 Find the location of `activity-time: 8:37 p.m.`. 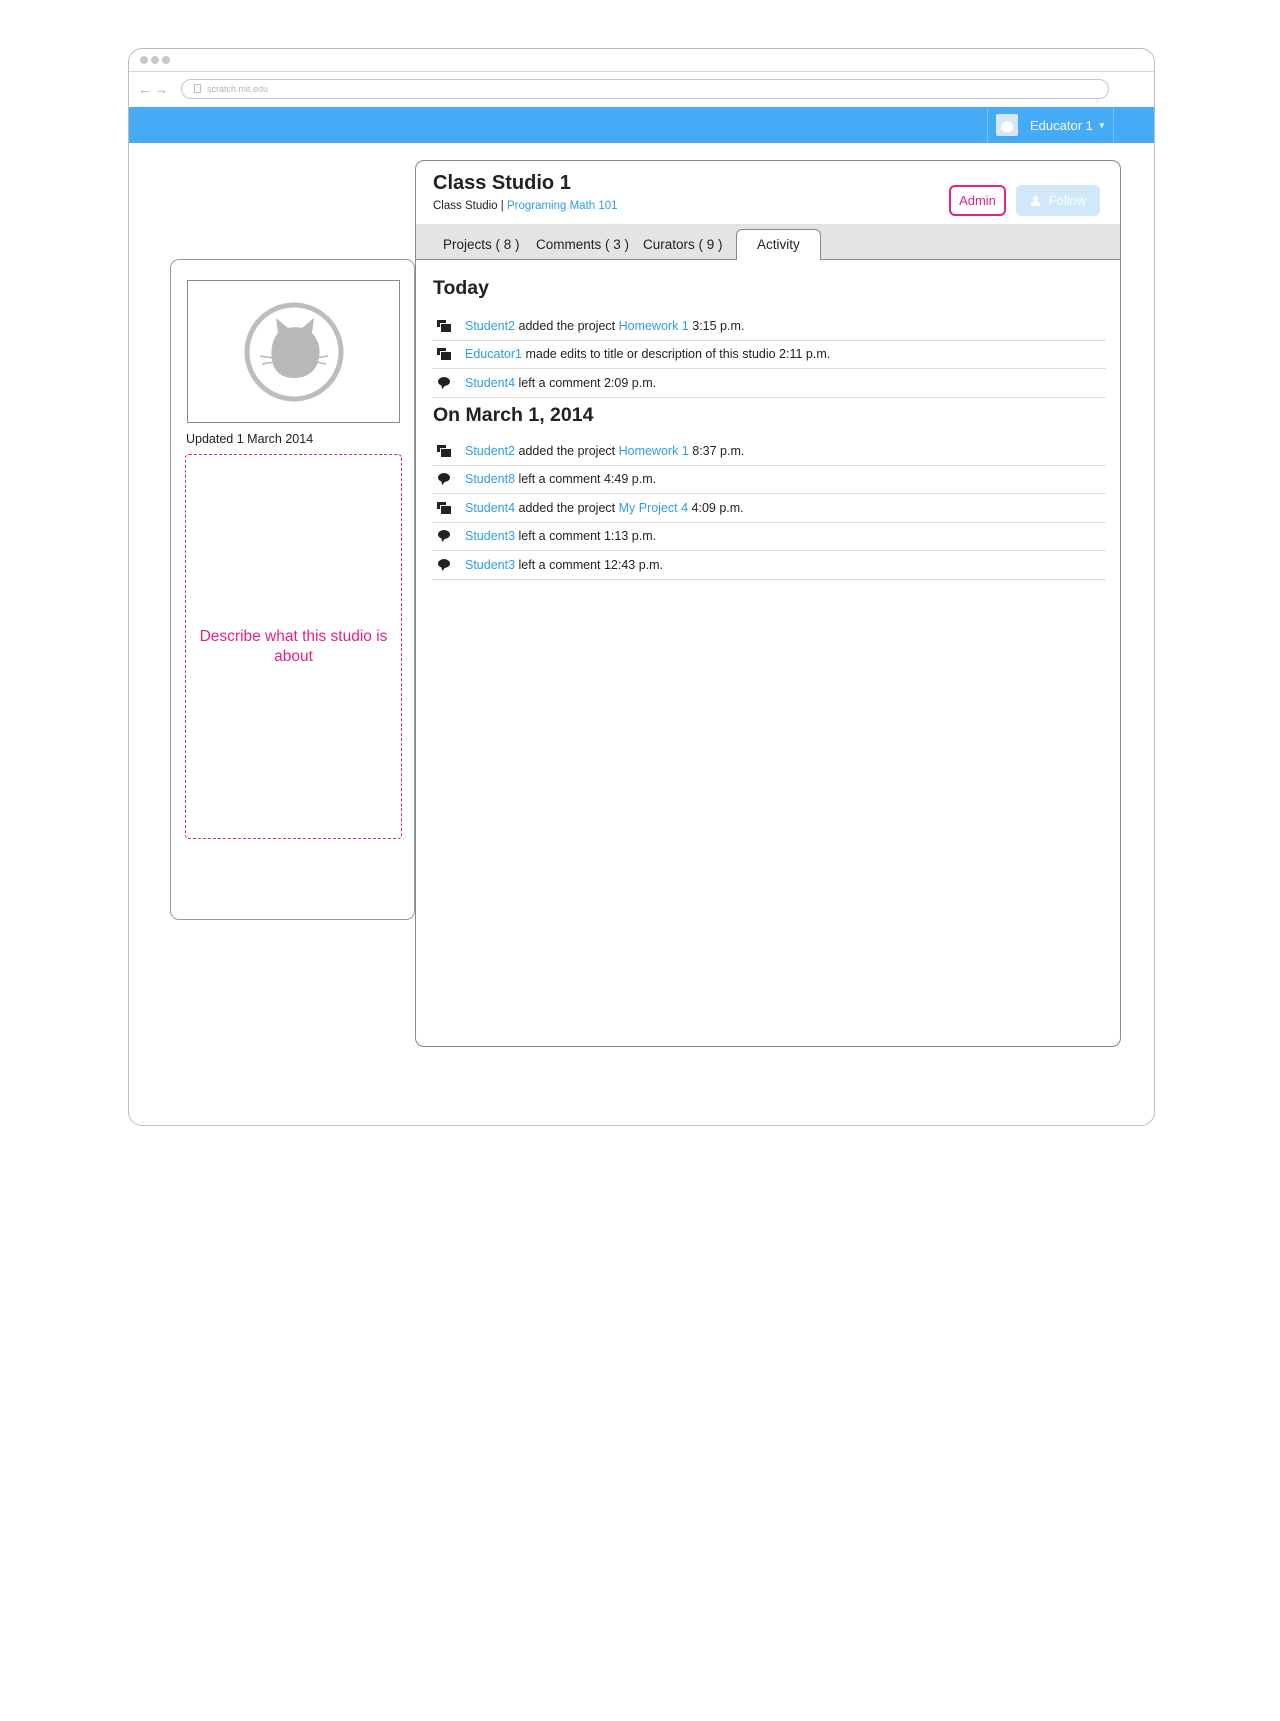

activity-time: 8:37 p.m. is located at coordinates (716, 450).